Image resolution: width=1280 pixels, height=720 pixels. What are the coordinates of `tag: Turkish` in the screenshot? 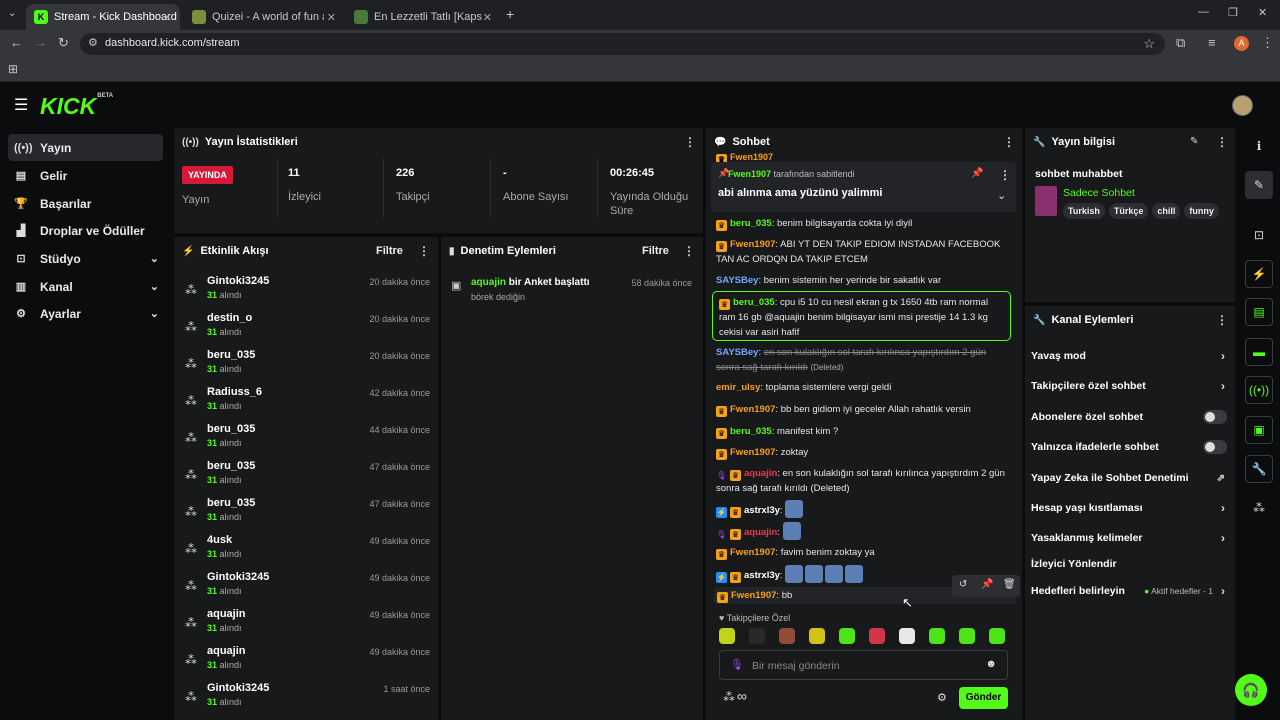 It's located at (1084, 211).